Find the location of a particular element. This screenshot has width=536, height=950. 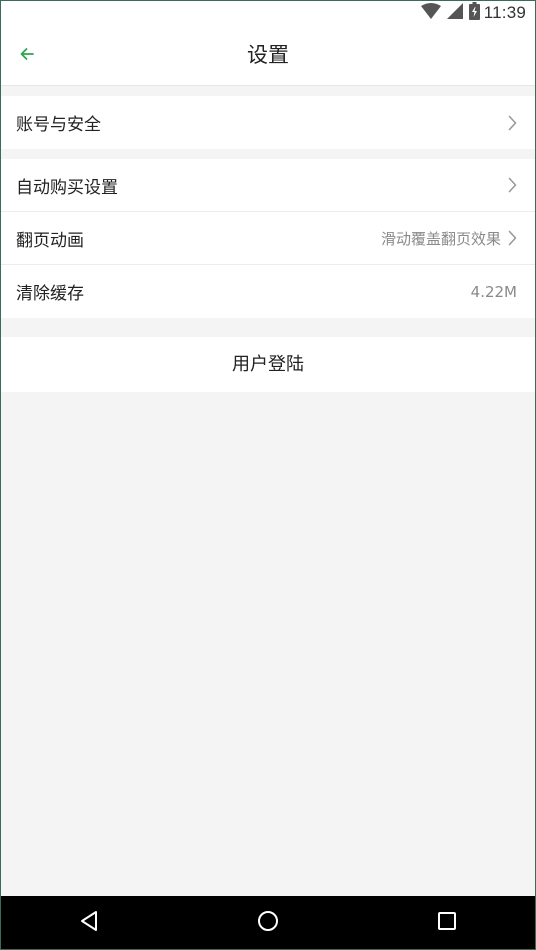

arrow-left-icon is located at coordinates (27, 55).